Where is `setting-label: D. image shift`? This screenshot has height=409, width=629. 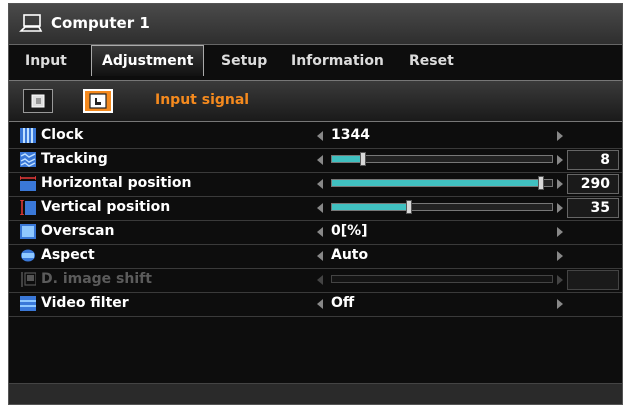
setting-label: D. image shift is located at coordinates (96, 279).